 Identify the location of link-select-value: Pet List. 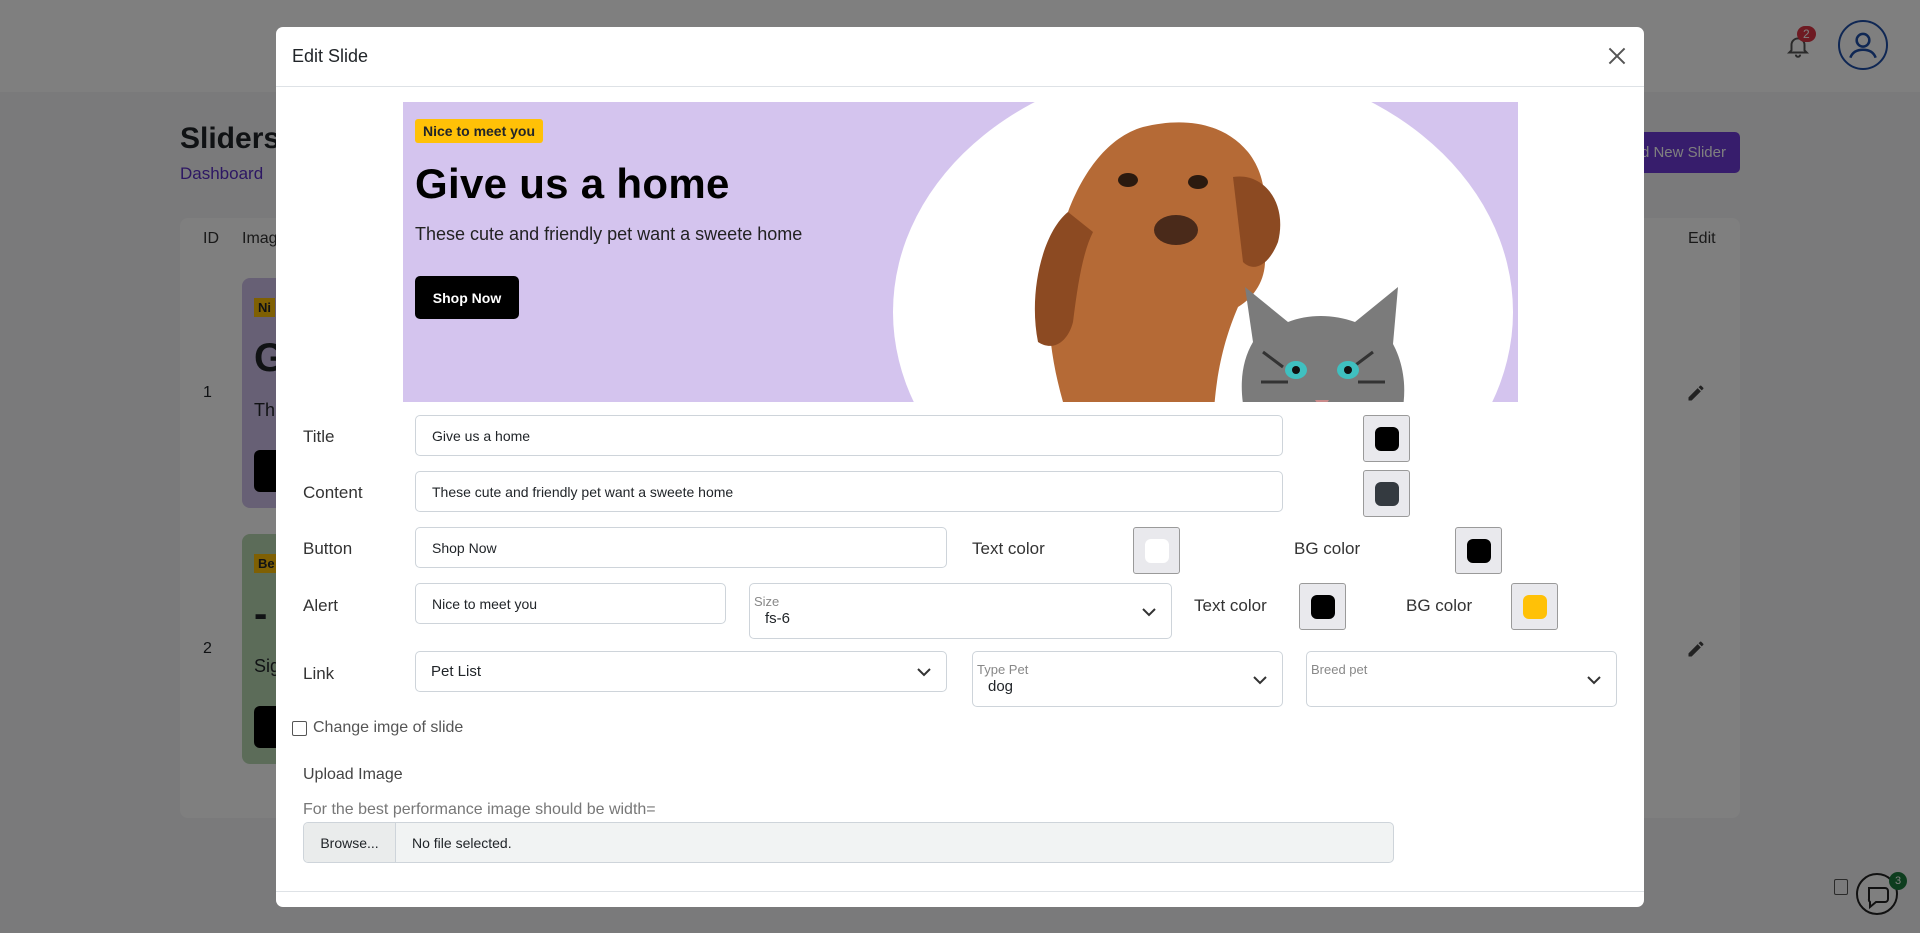
(456, 671).